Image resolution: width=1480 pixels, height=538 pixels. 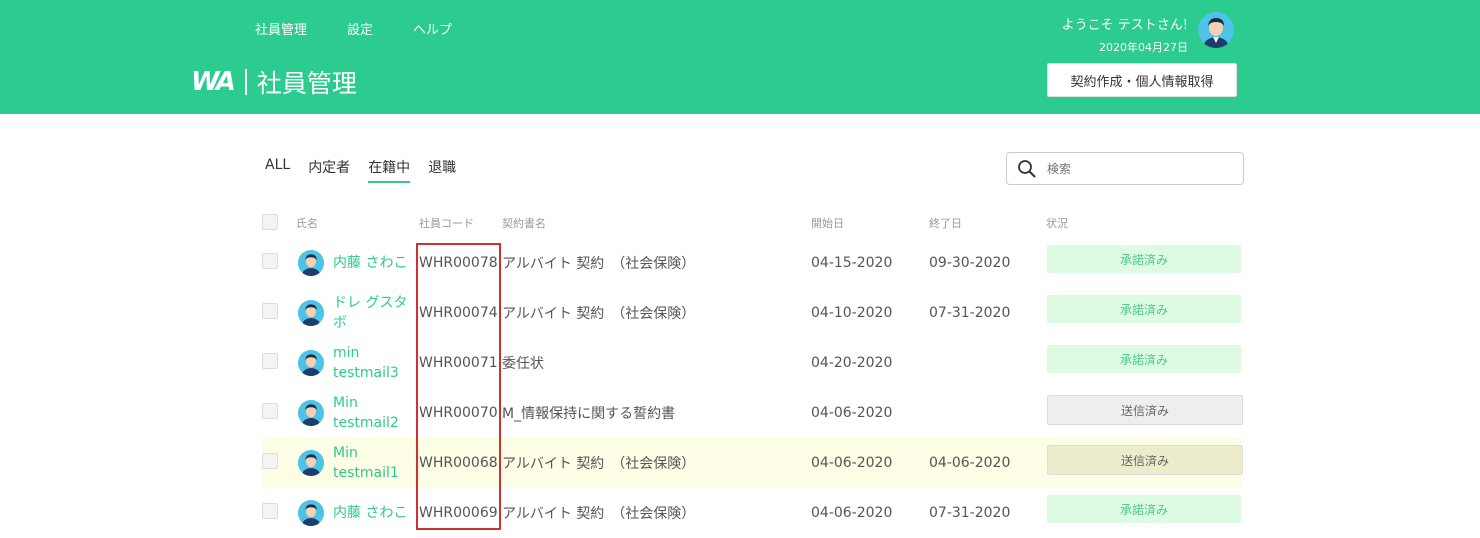 What do you see at coordinates (523, 364) in the screenshot?
I see `contract-name: 委任状` at bounding box center [523, 364].